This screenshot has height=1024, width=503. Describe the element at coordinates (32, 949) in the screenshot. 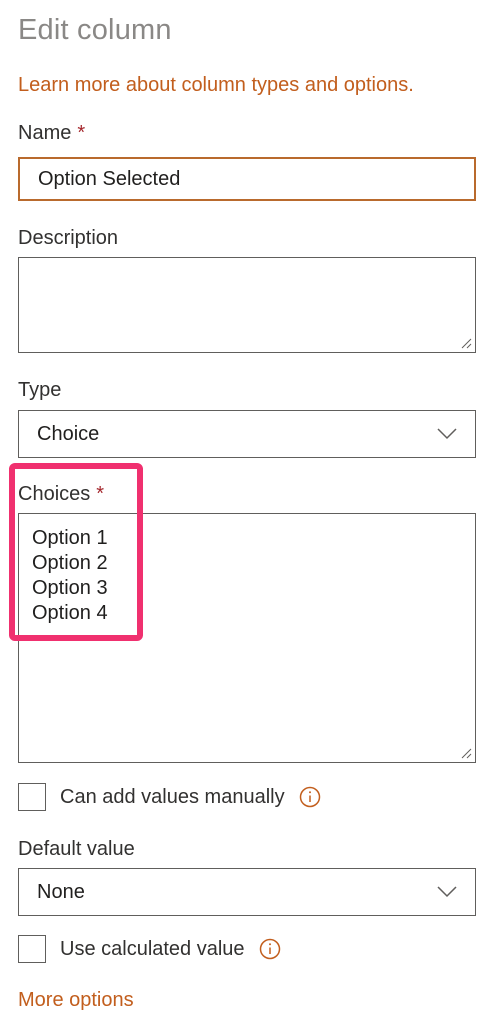

I see `calculated-value-checkbox` at that location.